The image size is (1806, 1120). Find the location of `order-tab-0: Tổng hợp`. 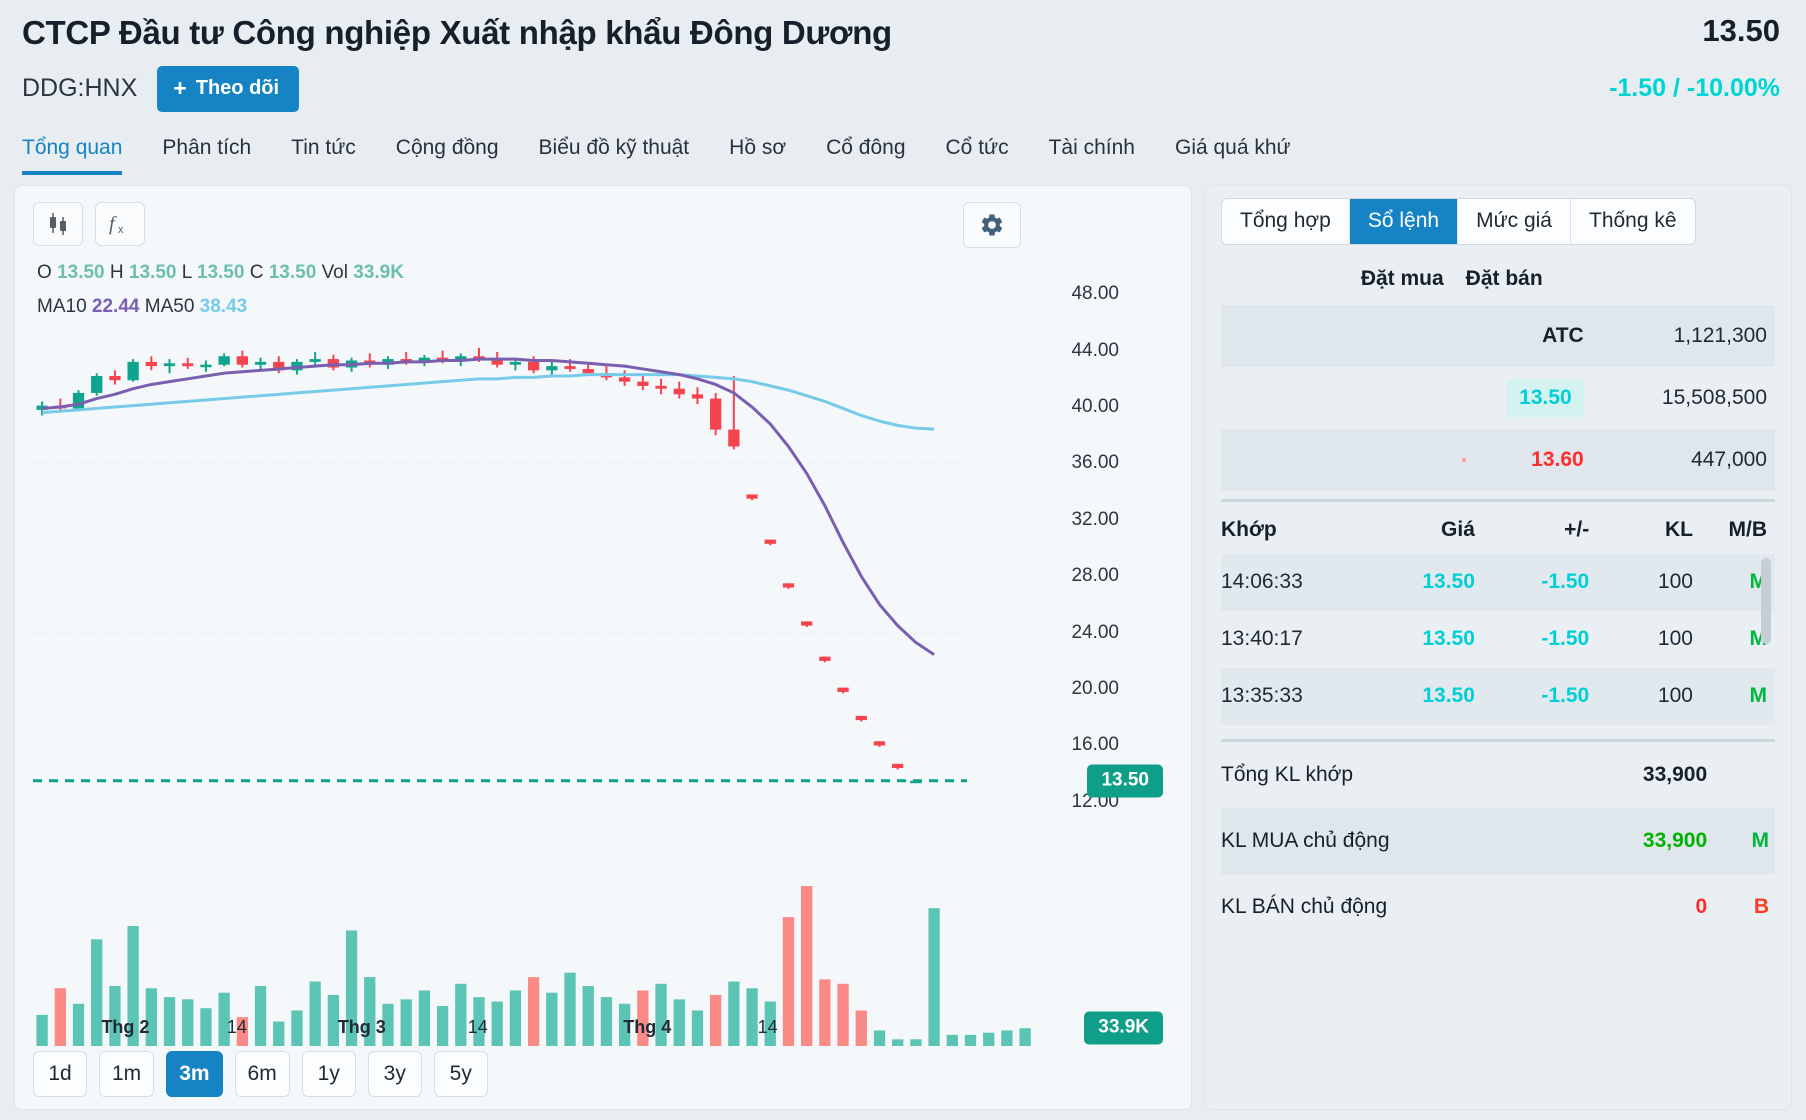

order-tab-0: Tổng hợp is located at coordinates (1286, 221).